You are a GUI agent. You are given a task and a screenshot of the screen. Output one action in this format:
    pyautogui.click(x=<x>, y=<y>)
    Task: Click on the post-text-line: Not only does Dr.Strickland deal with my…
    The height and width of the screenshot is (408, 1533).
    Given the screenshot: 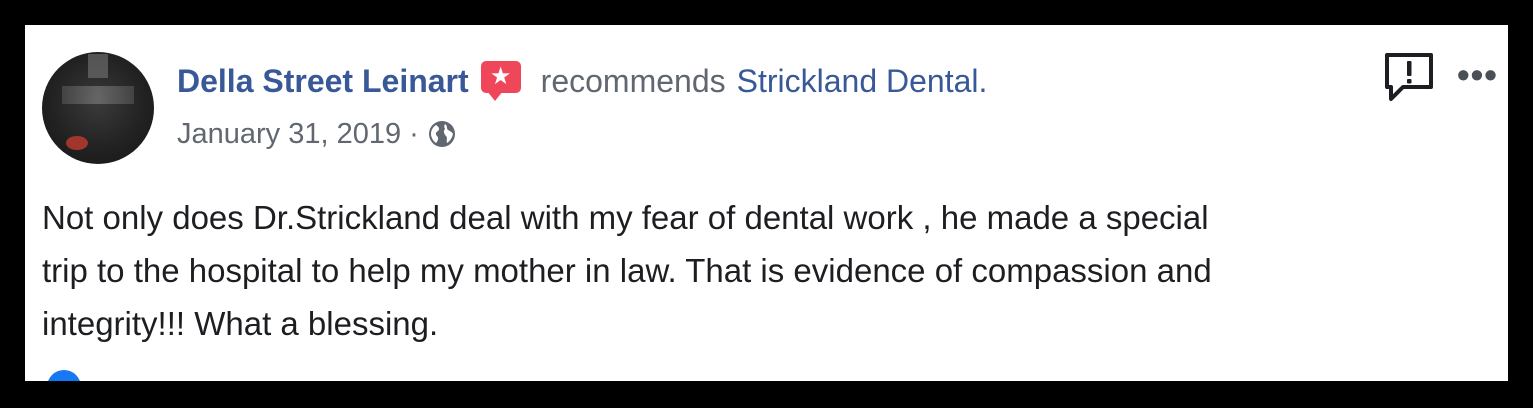 What is the action you would take?
    pyautogui.click(x=625, y=217)
    